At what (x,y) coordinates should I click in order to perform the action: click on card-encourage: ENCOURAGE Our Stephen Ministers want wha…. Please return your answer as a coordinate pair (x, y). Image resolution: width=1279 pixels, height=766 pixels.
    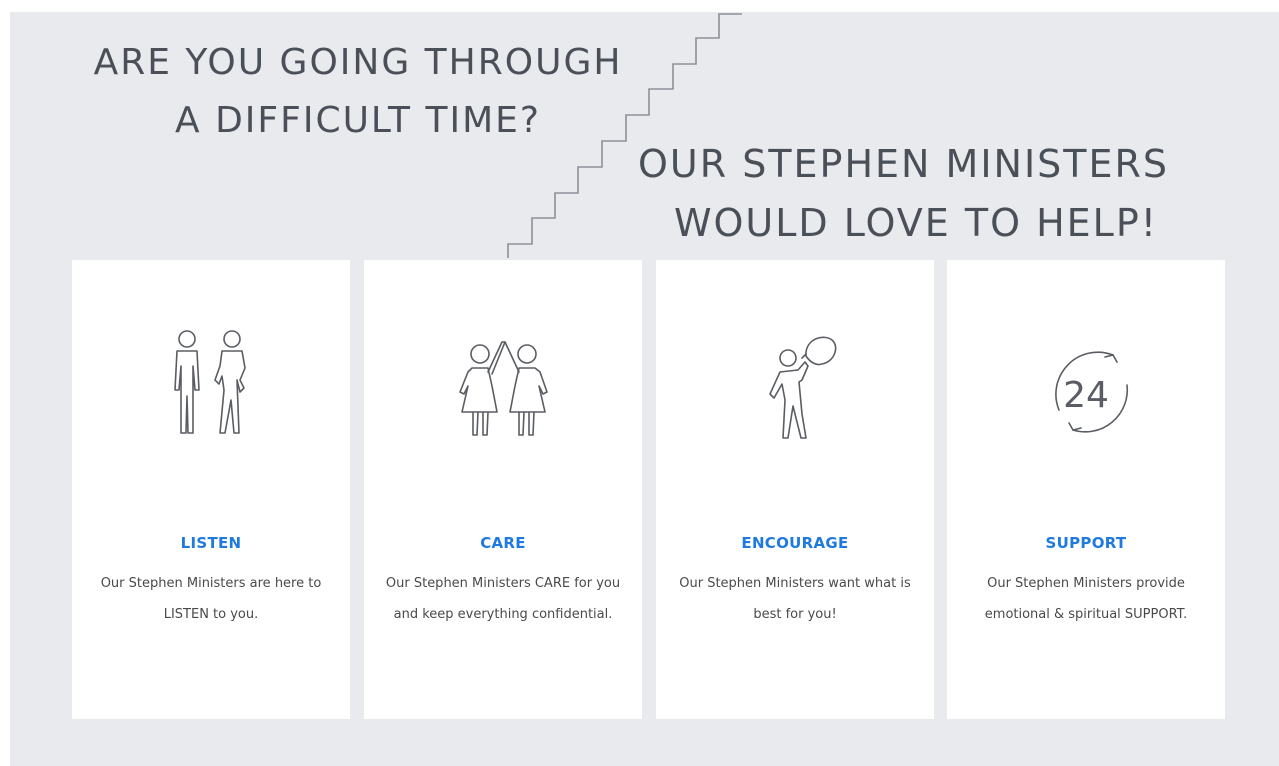
    Looking at the image, I should click on (795, 489).